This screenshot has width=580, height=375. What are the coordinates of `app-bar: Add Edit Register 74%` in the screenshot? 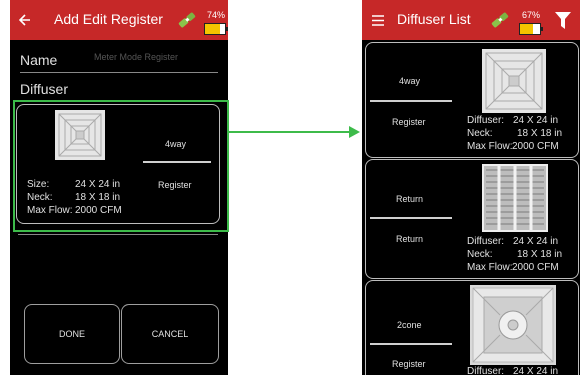 It's located at (119, 20).